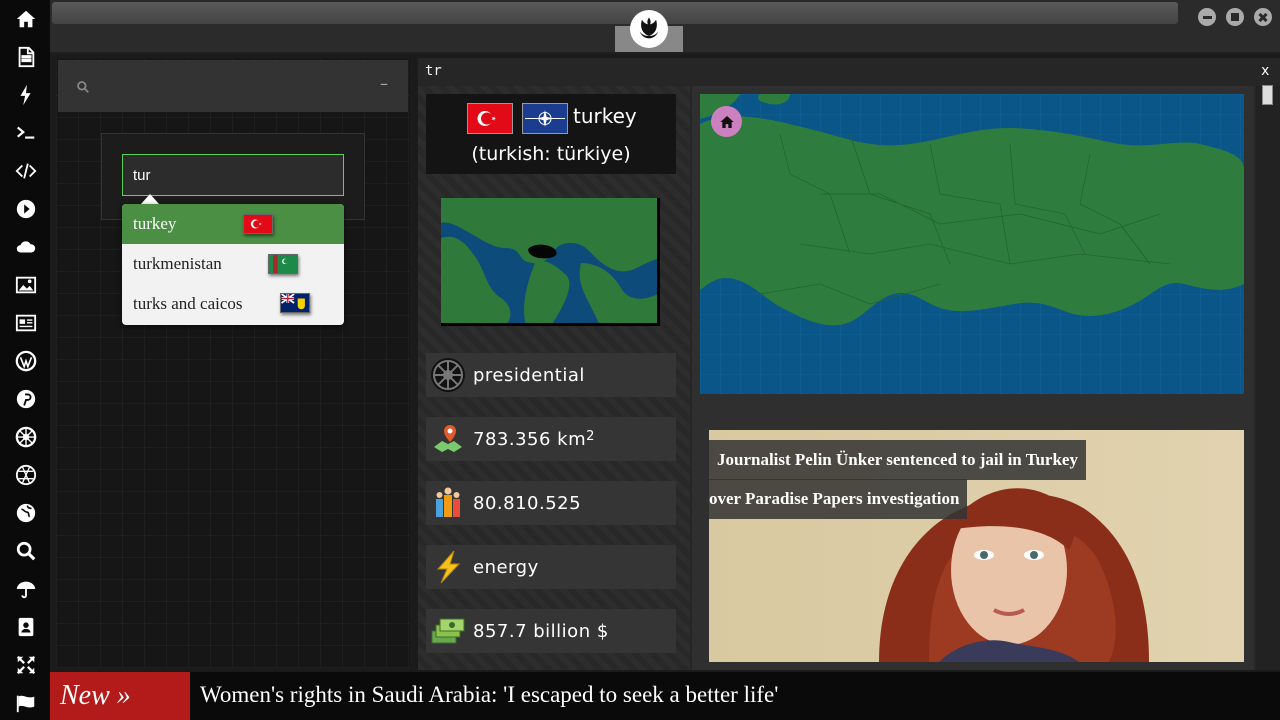 This screenshot has height=720, width=1280. What do you see at coordinates (1268, 378) in the screenshot?
I see `scrollbar` at bounding box center [1268, 378].